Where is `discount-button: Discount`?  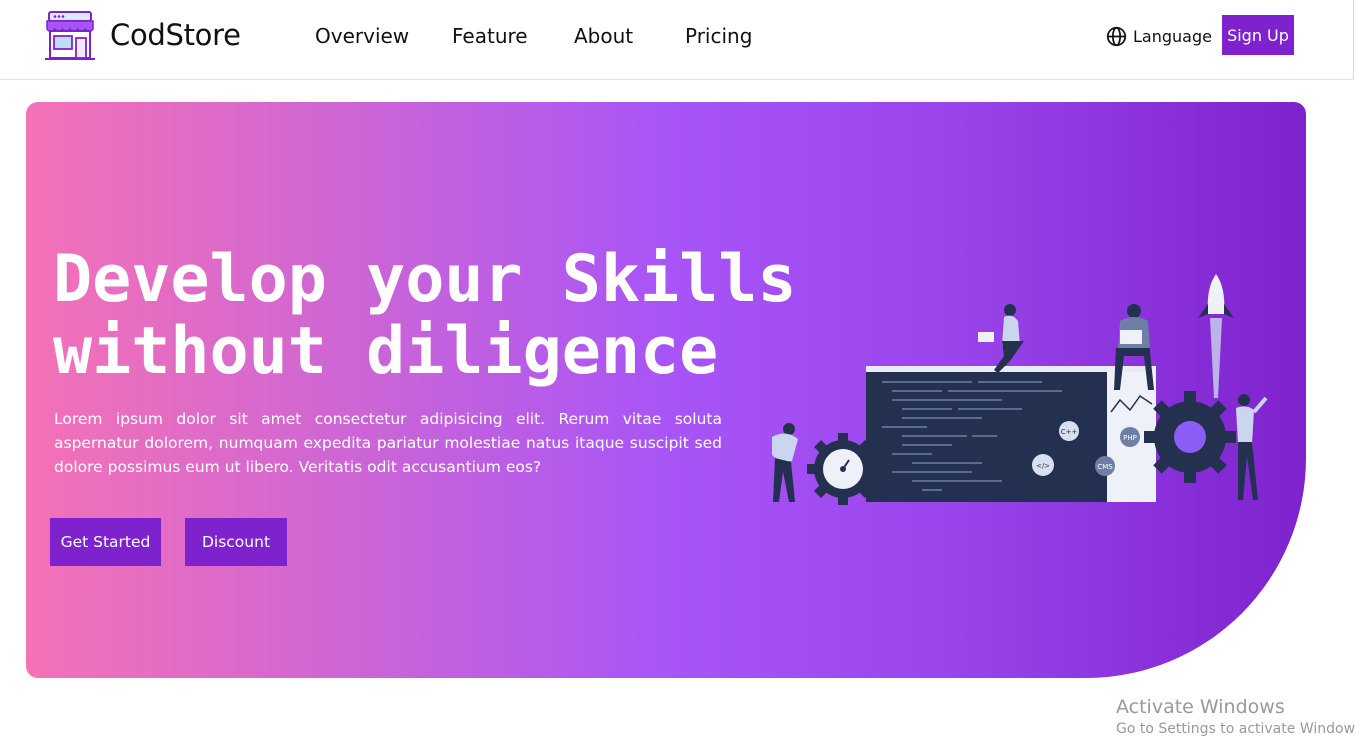 discount-button: Discount is located at coordinates (236, 542).